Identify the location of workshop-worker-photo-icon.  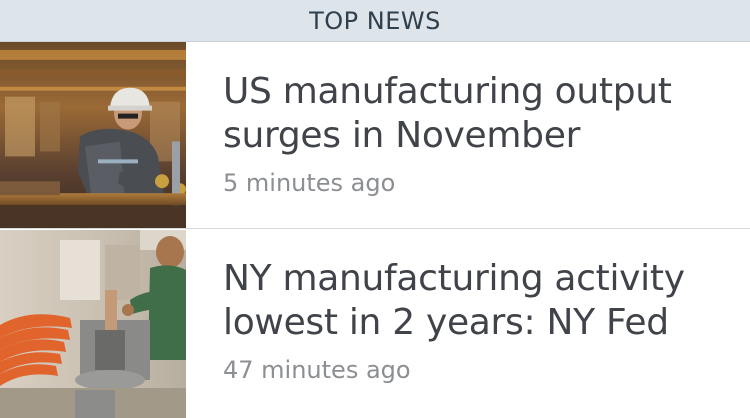
(93, 324).